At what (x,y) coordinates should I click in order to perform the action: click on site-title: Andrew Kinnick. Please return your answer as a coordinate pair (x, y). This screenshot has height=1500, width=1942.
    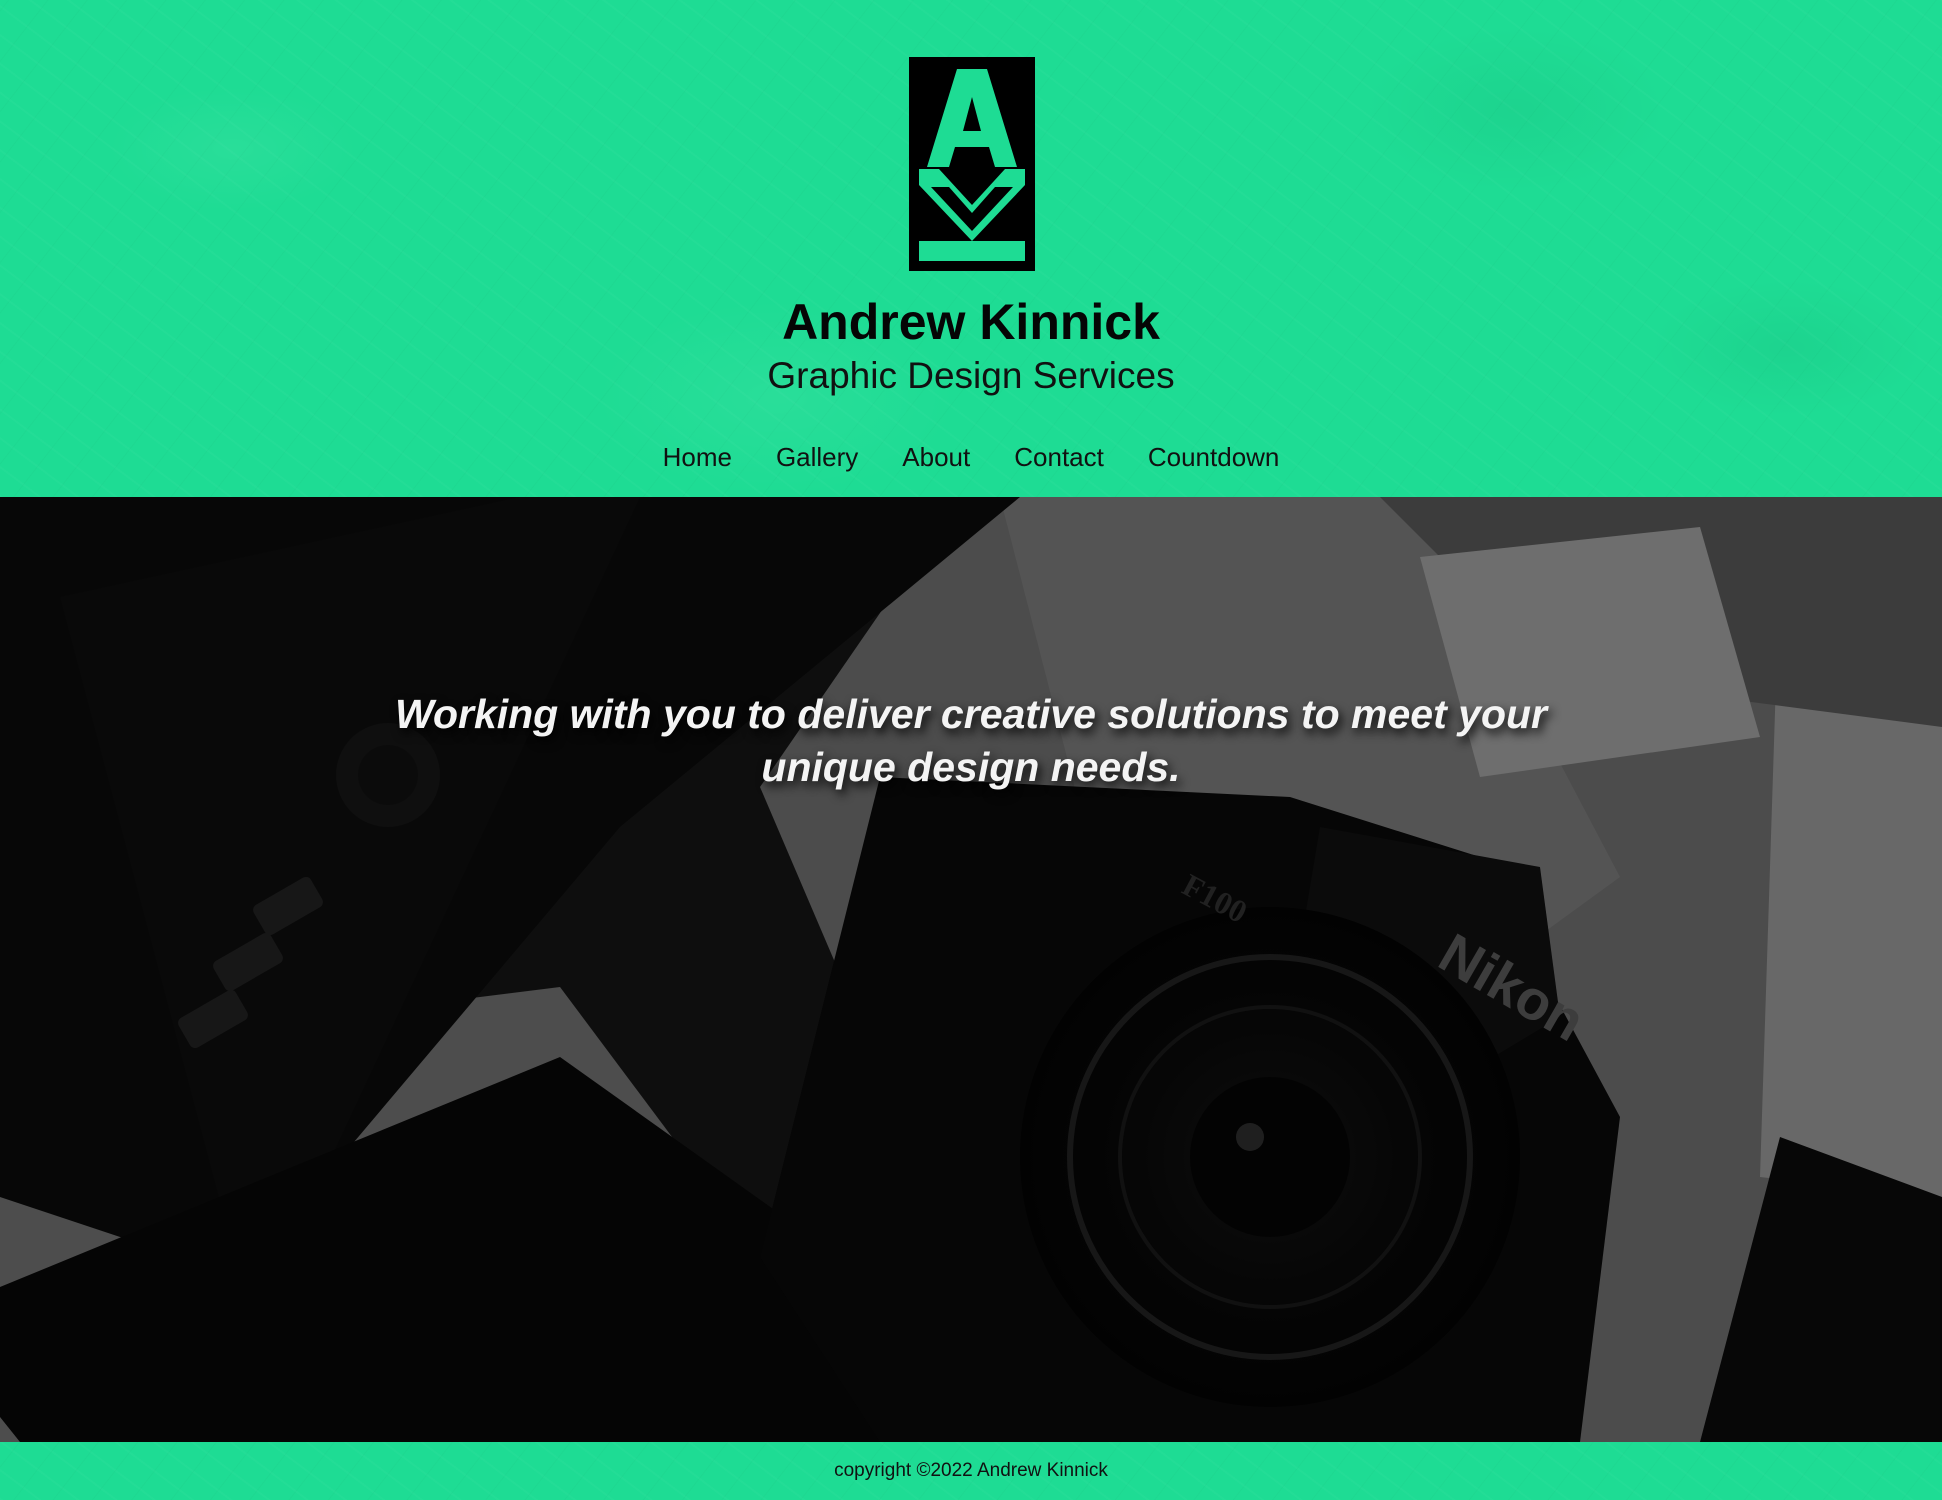
    Looking at the image, I should click on (971, 322).